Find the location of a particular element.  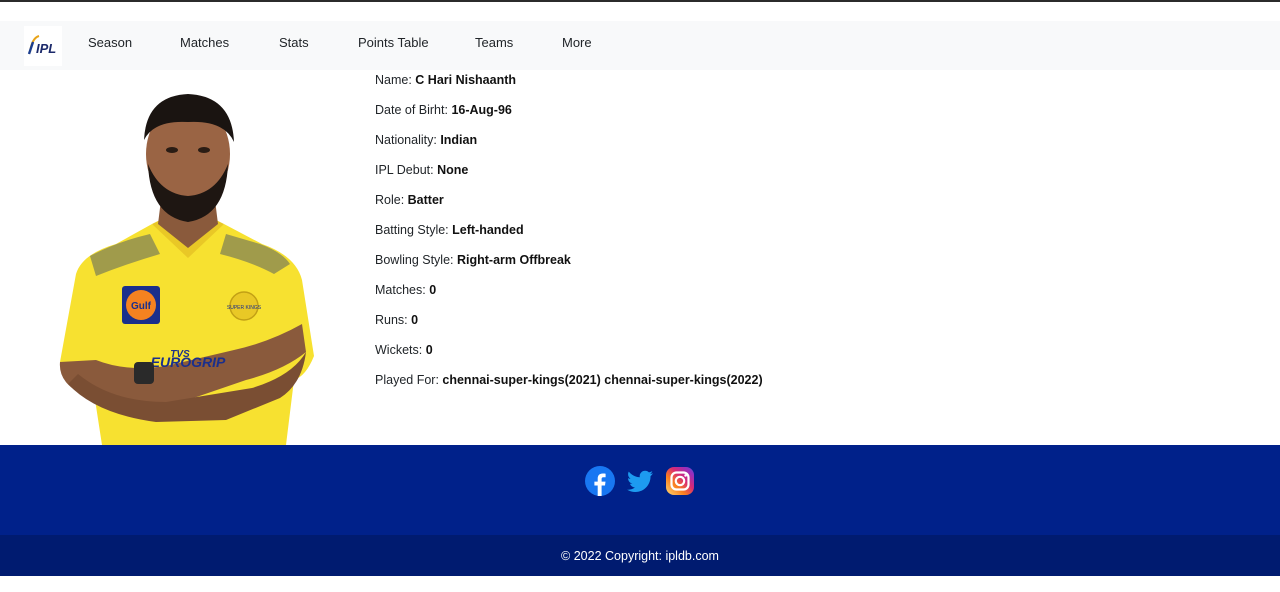

social-links is located at coordinates (640, 481).